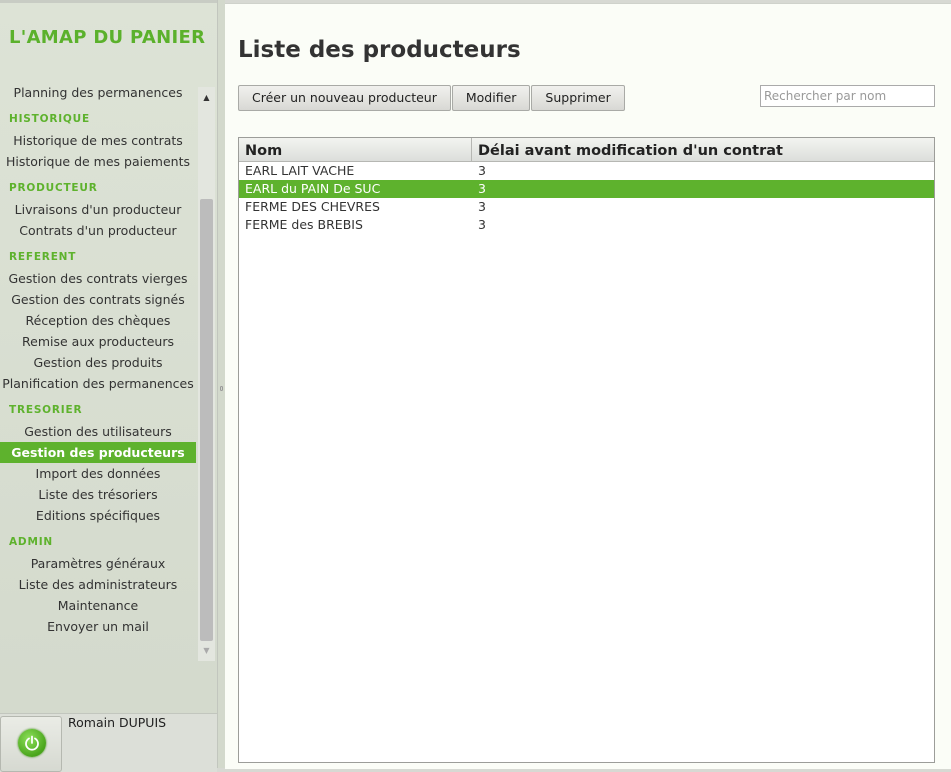 This screenshot has width=951, height=772. What do you see at coordinates (98, 626) in the screenshot?
I see `sidebar-item-envoyer-un-mail: Envoyer un mail` at bounding box center [98, 626].